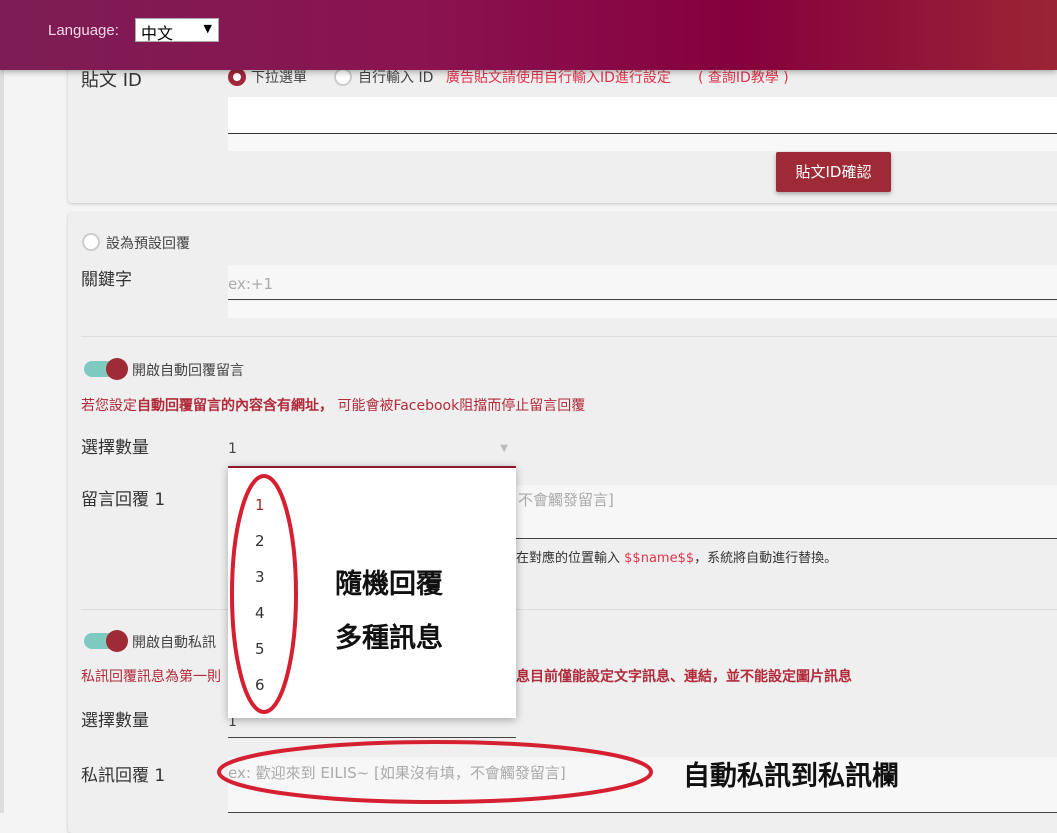 The width and height of the screenshot is (1057, 833). I want to click on pm-reply-label: 私訊回覆 1, so click(123, 776).